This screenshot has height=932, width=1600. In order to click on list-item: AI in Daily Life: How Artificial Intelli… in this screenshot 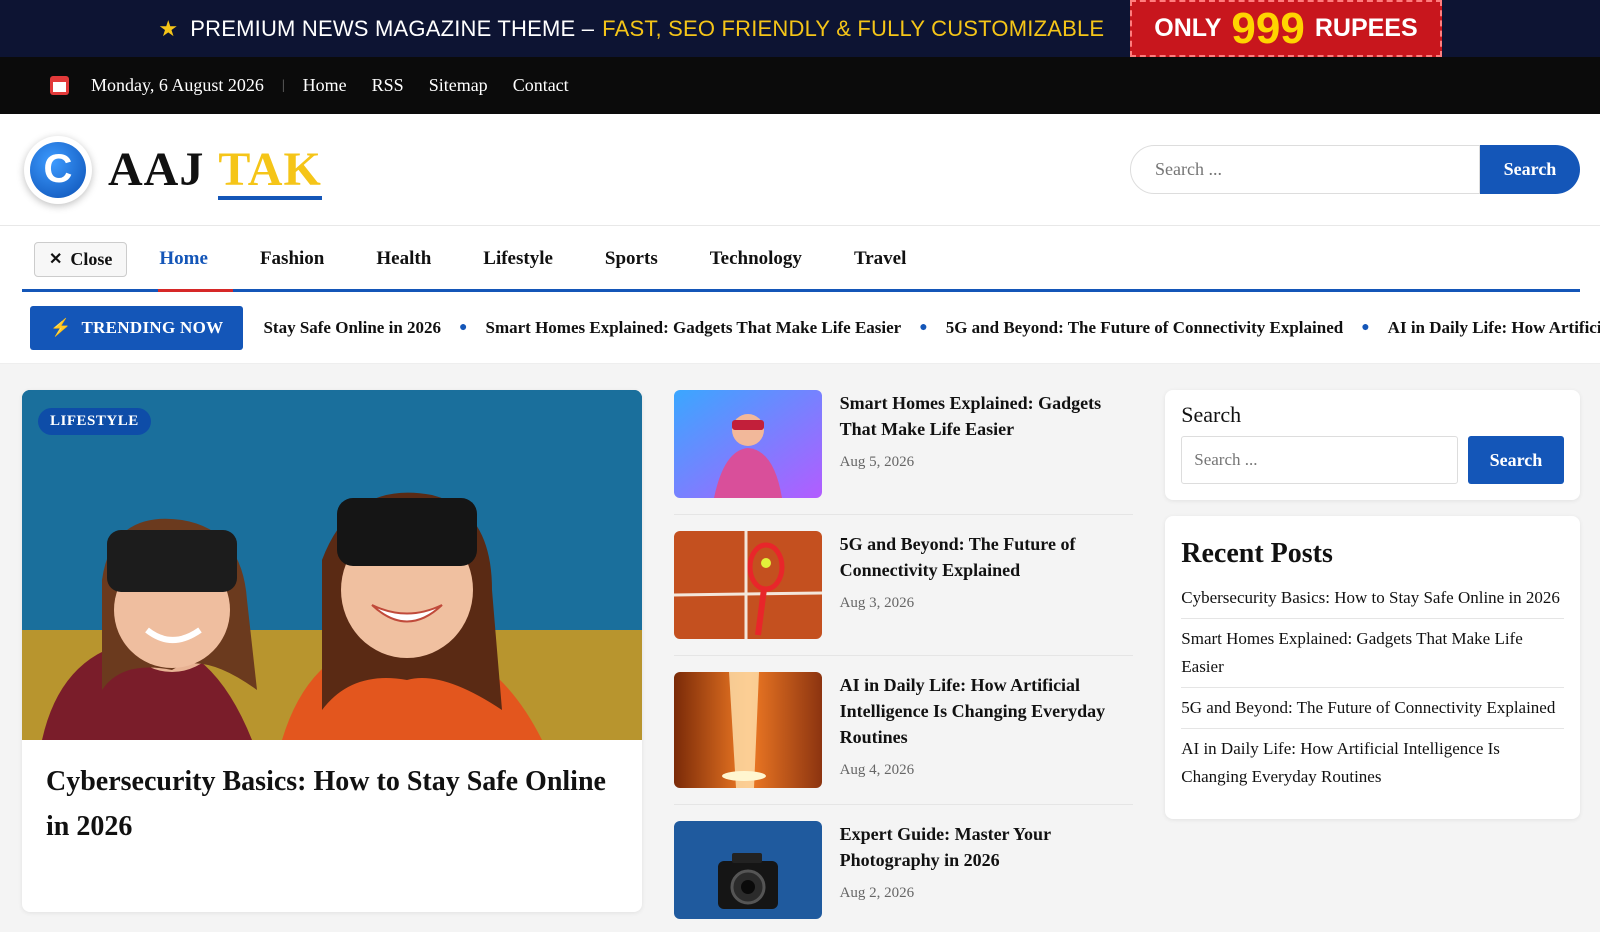, I will do `click(903, 738)`.